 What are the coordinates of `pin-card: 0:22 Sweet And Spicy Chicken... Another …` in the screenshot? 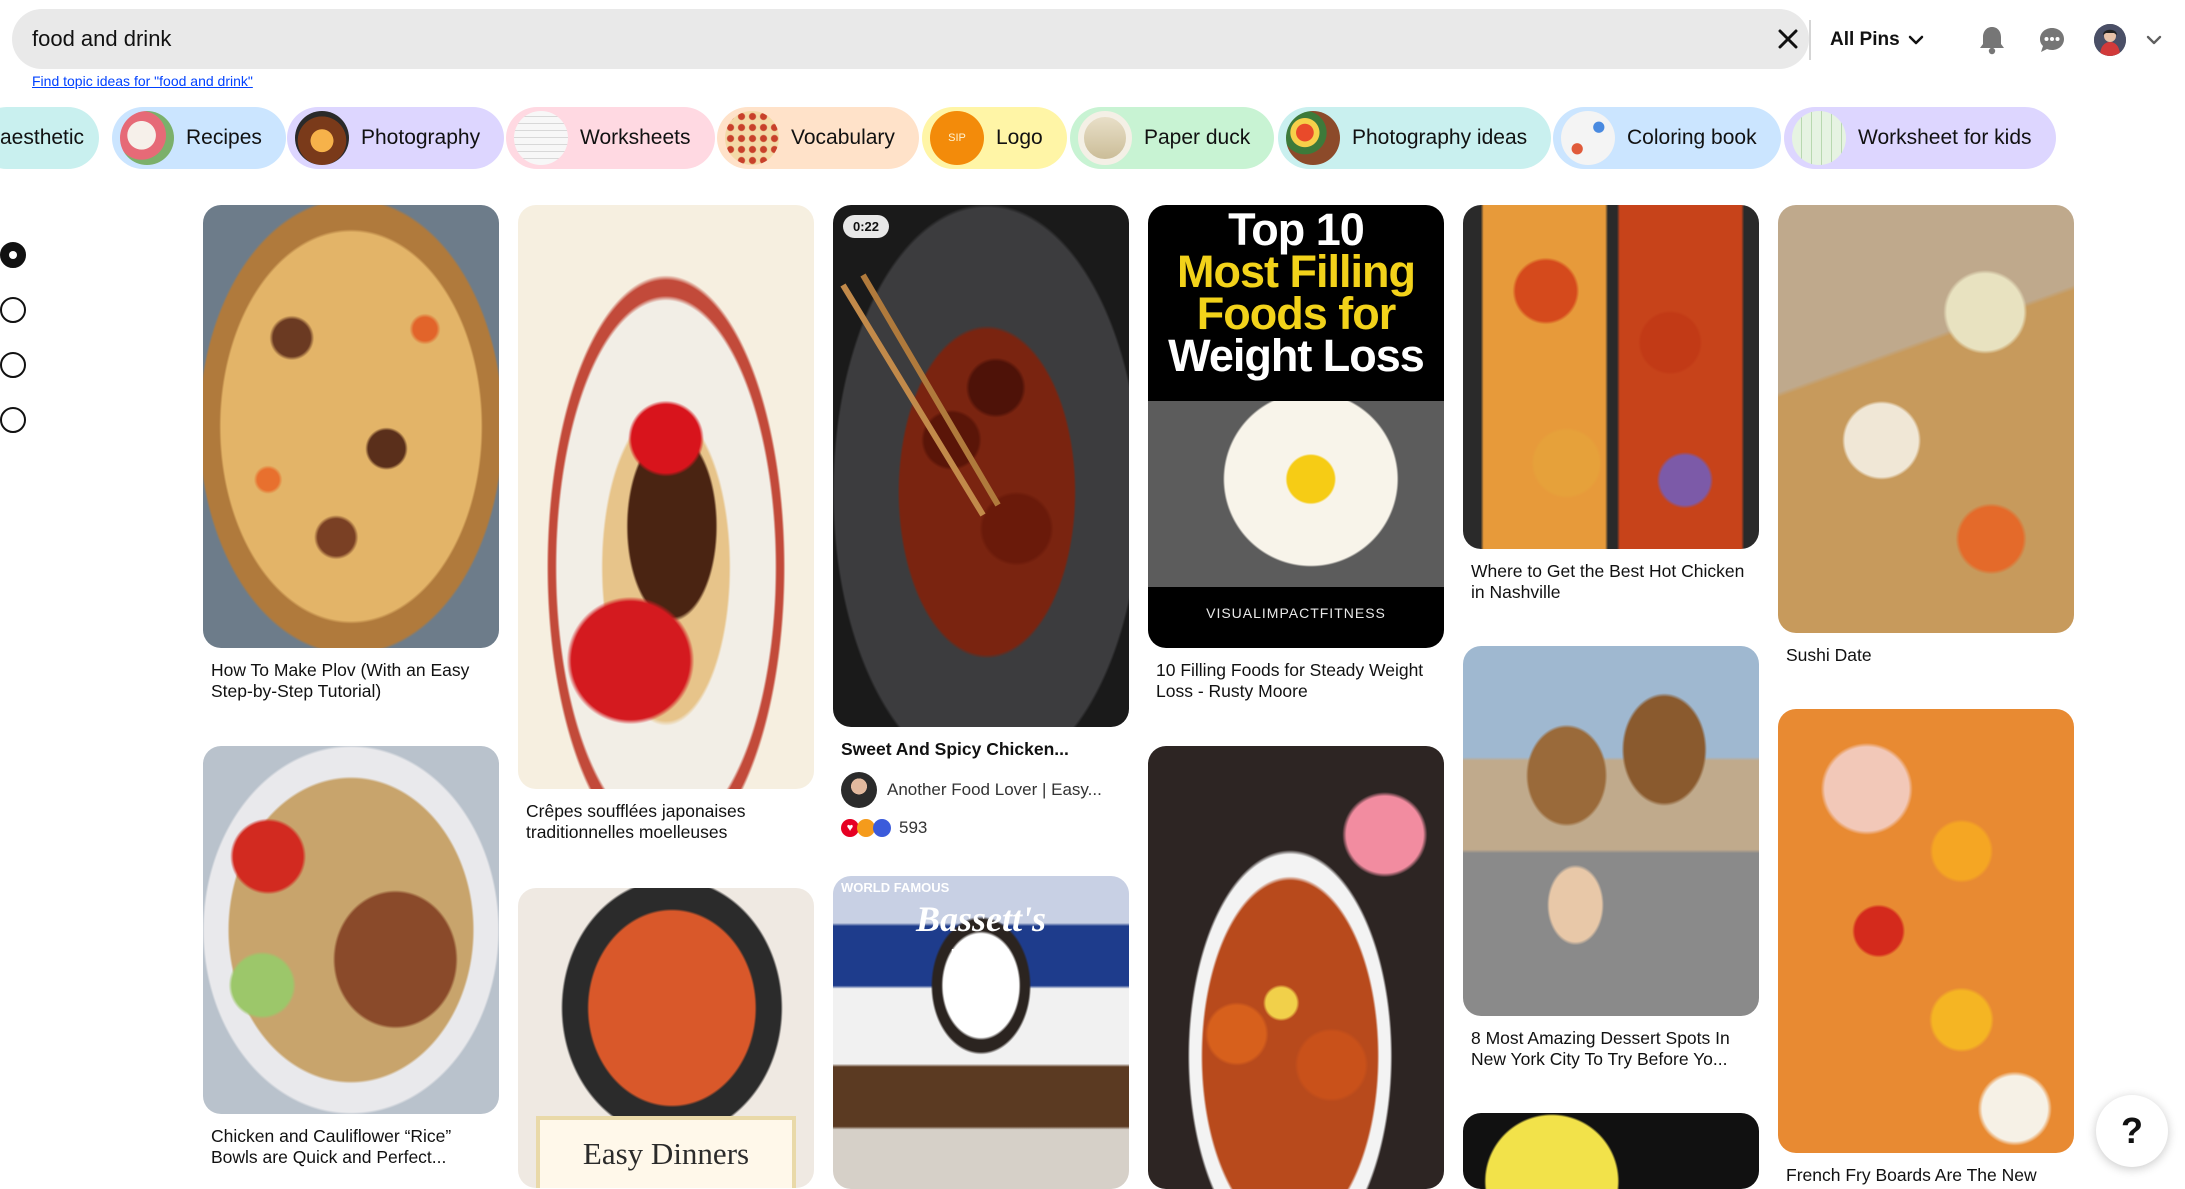 It's located at (981, 521).